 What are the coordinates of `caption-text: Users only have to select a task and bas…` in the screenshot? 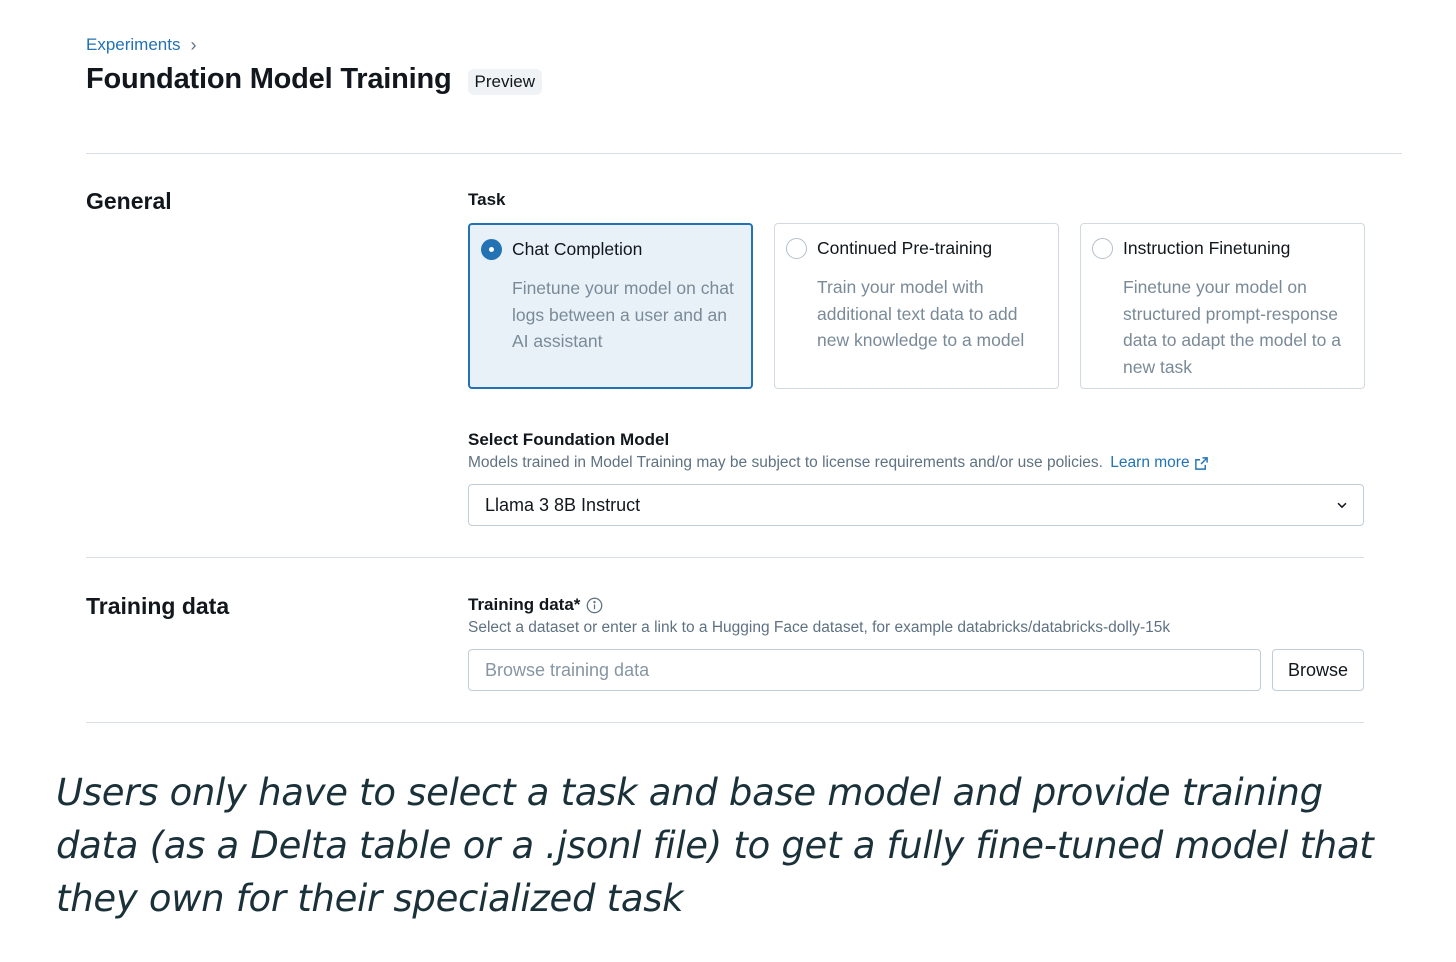 It's located at (715, 845).